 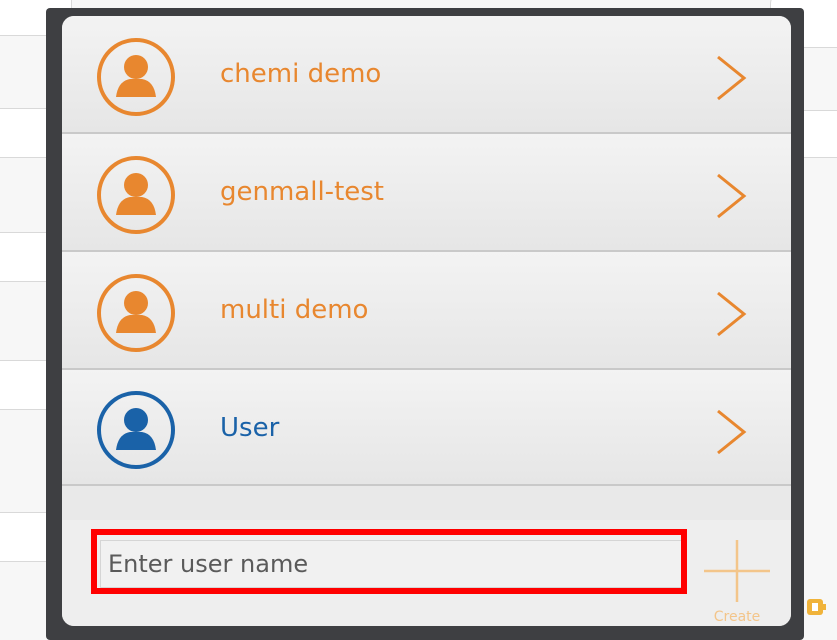 I want to click on battery-icon, so click(x=817, y=607).